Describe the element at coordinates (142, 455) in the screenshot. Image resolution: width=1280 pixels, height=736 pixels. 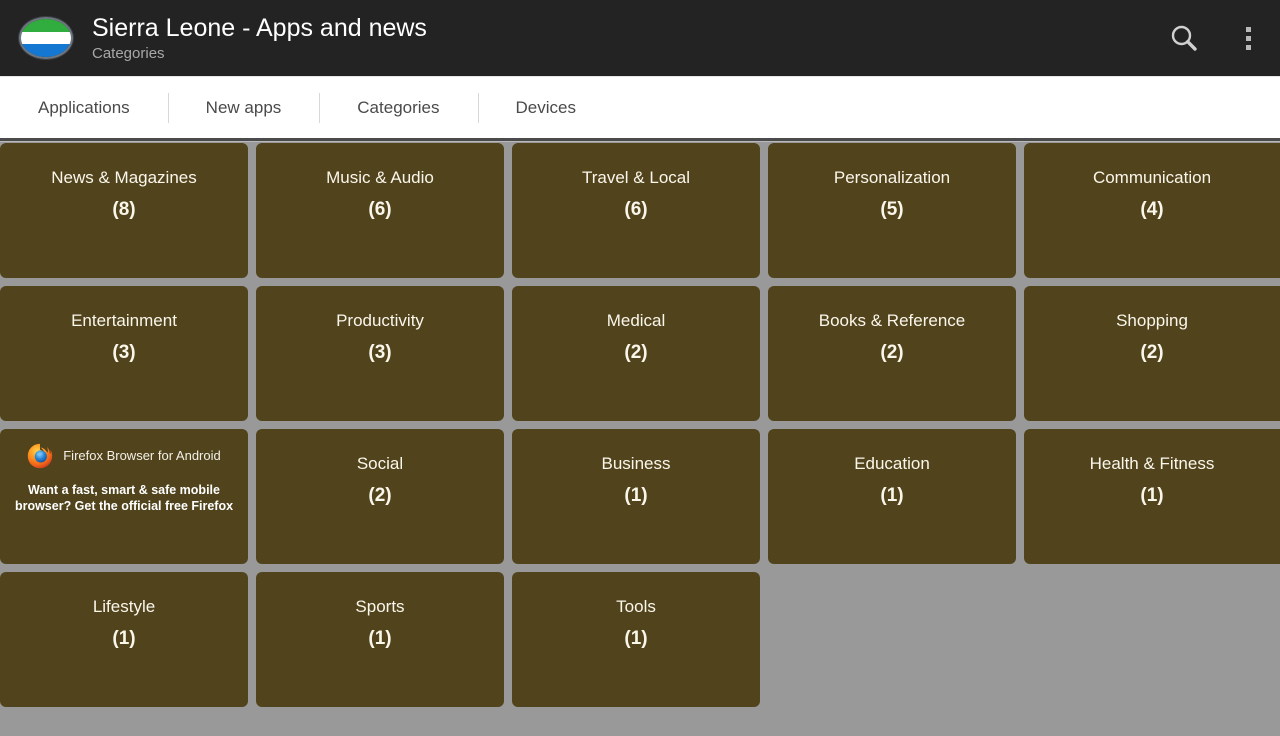
I see `ad-title: Firefox Browser for Android` at that location.